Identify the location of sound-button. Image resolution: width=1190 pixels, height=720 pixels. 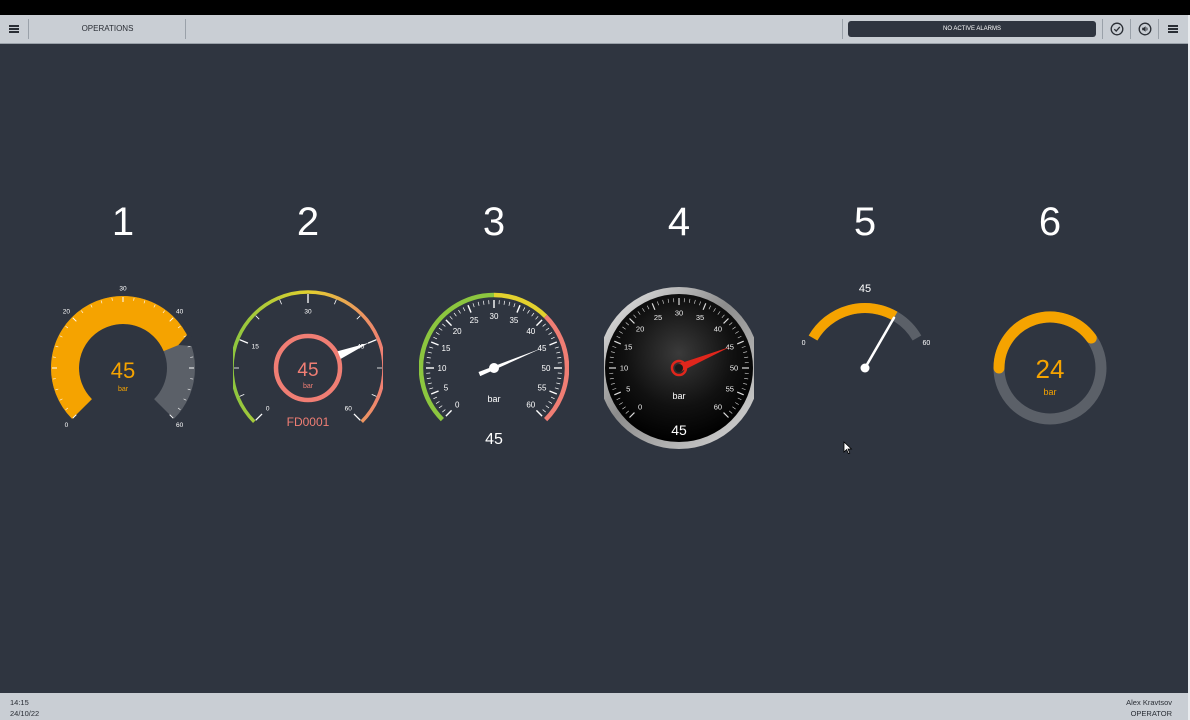
(1145, 29).